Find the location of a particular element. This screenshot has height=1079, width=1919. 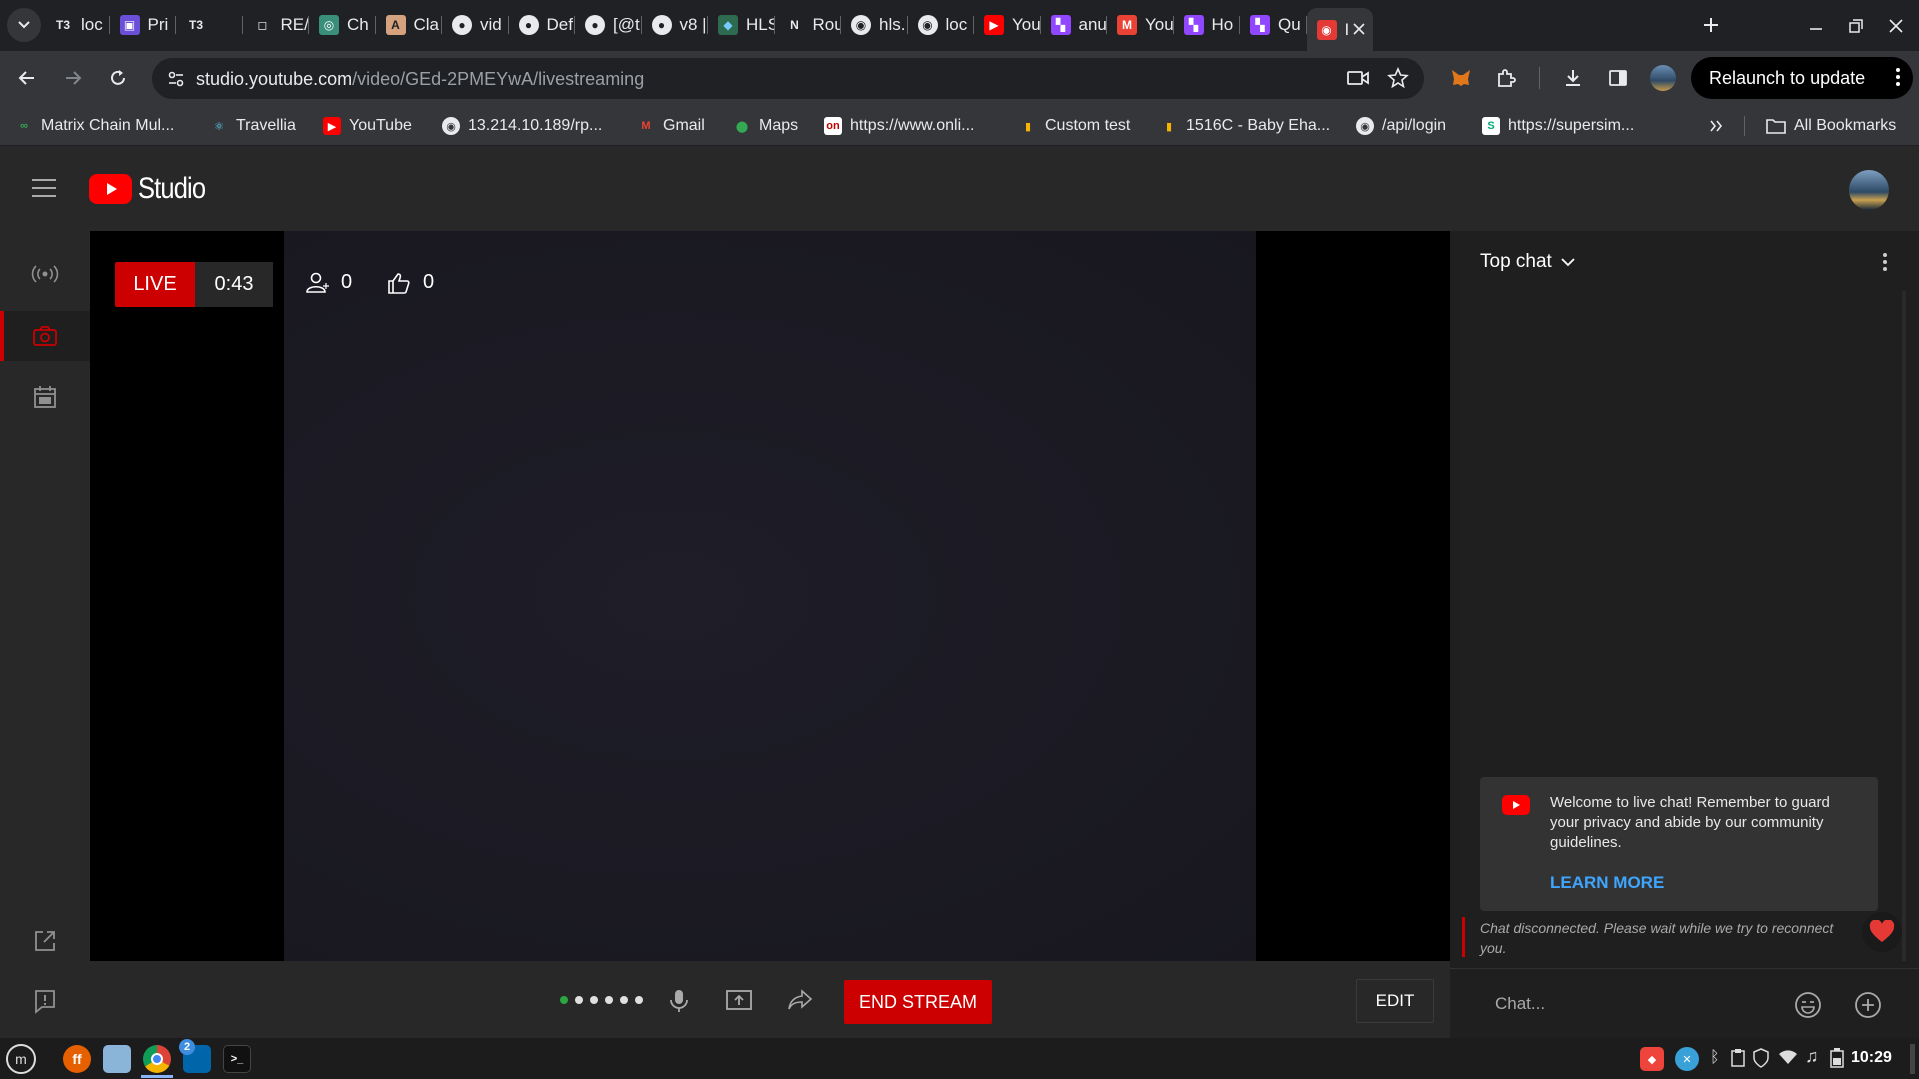

all-bookmarks-button: All Bookmarks is located at coordinates (1831, 126).